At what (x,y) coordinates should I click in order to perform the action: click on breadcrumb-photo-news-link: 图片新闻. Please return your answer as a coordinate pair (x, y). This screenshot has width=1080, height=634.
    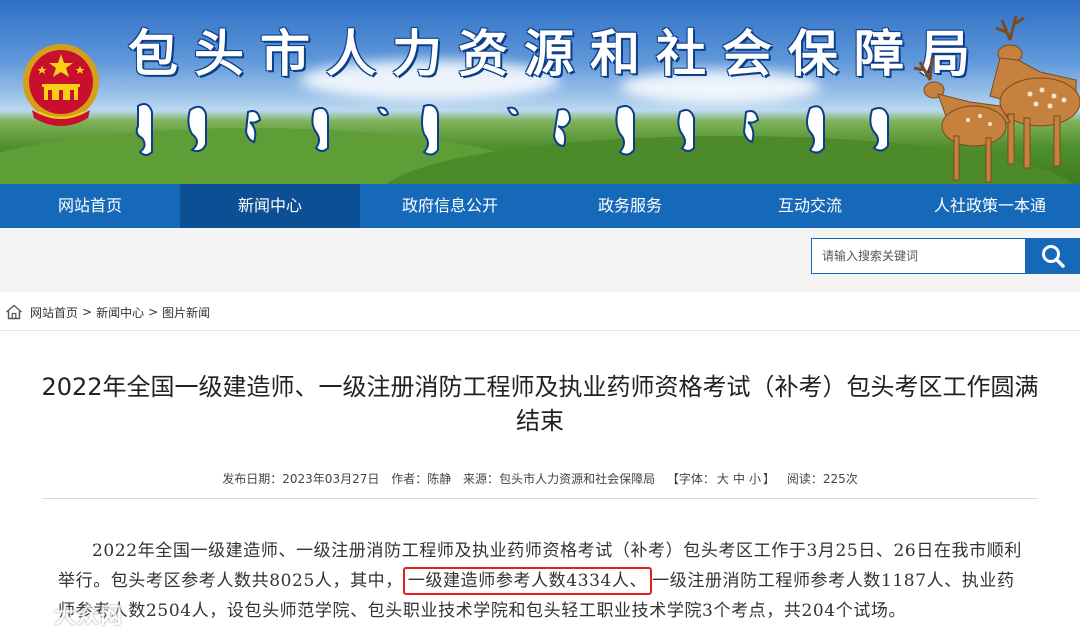
    Looking at the image, I should click on (186, 312).